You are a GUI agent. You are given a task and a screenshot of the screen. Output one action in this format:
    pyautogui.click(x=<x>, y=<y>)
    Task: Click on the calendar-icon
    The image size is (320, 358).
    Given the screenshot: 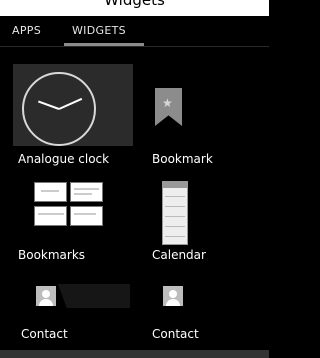 What is the action you would take?
    pyautogui.click(x=175, y=213)
    